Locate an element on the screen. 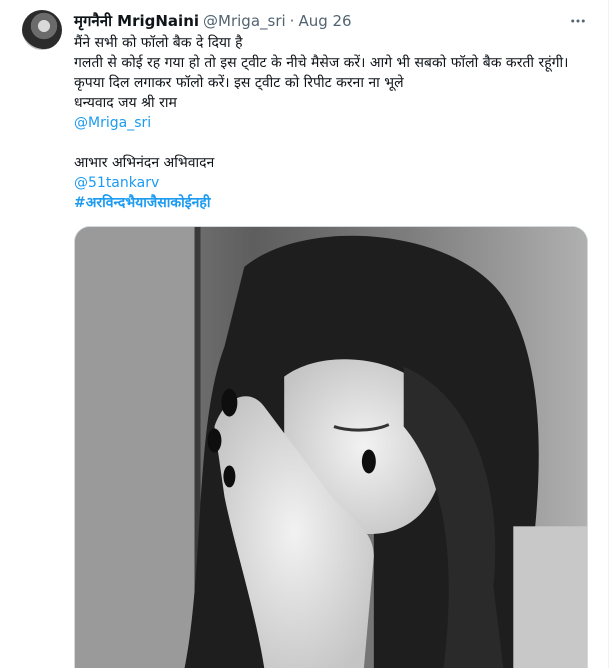  more-options-button is located at coordinates (578, 21).